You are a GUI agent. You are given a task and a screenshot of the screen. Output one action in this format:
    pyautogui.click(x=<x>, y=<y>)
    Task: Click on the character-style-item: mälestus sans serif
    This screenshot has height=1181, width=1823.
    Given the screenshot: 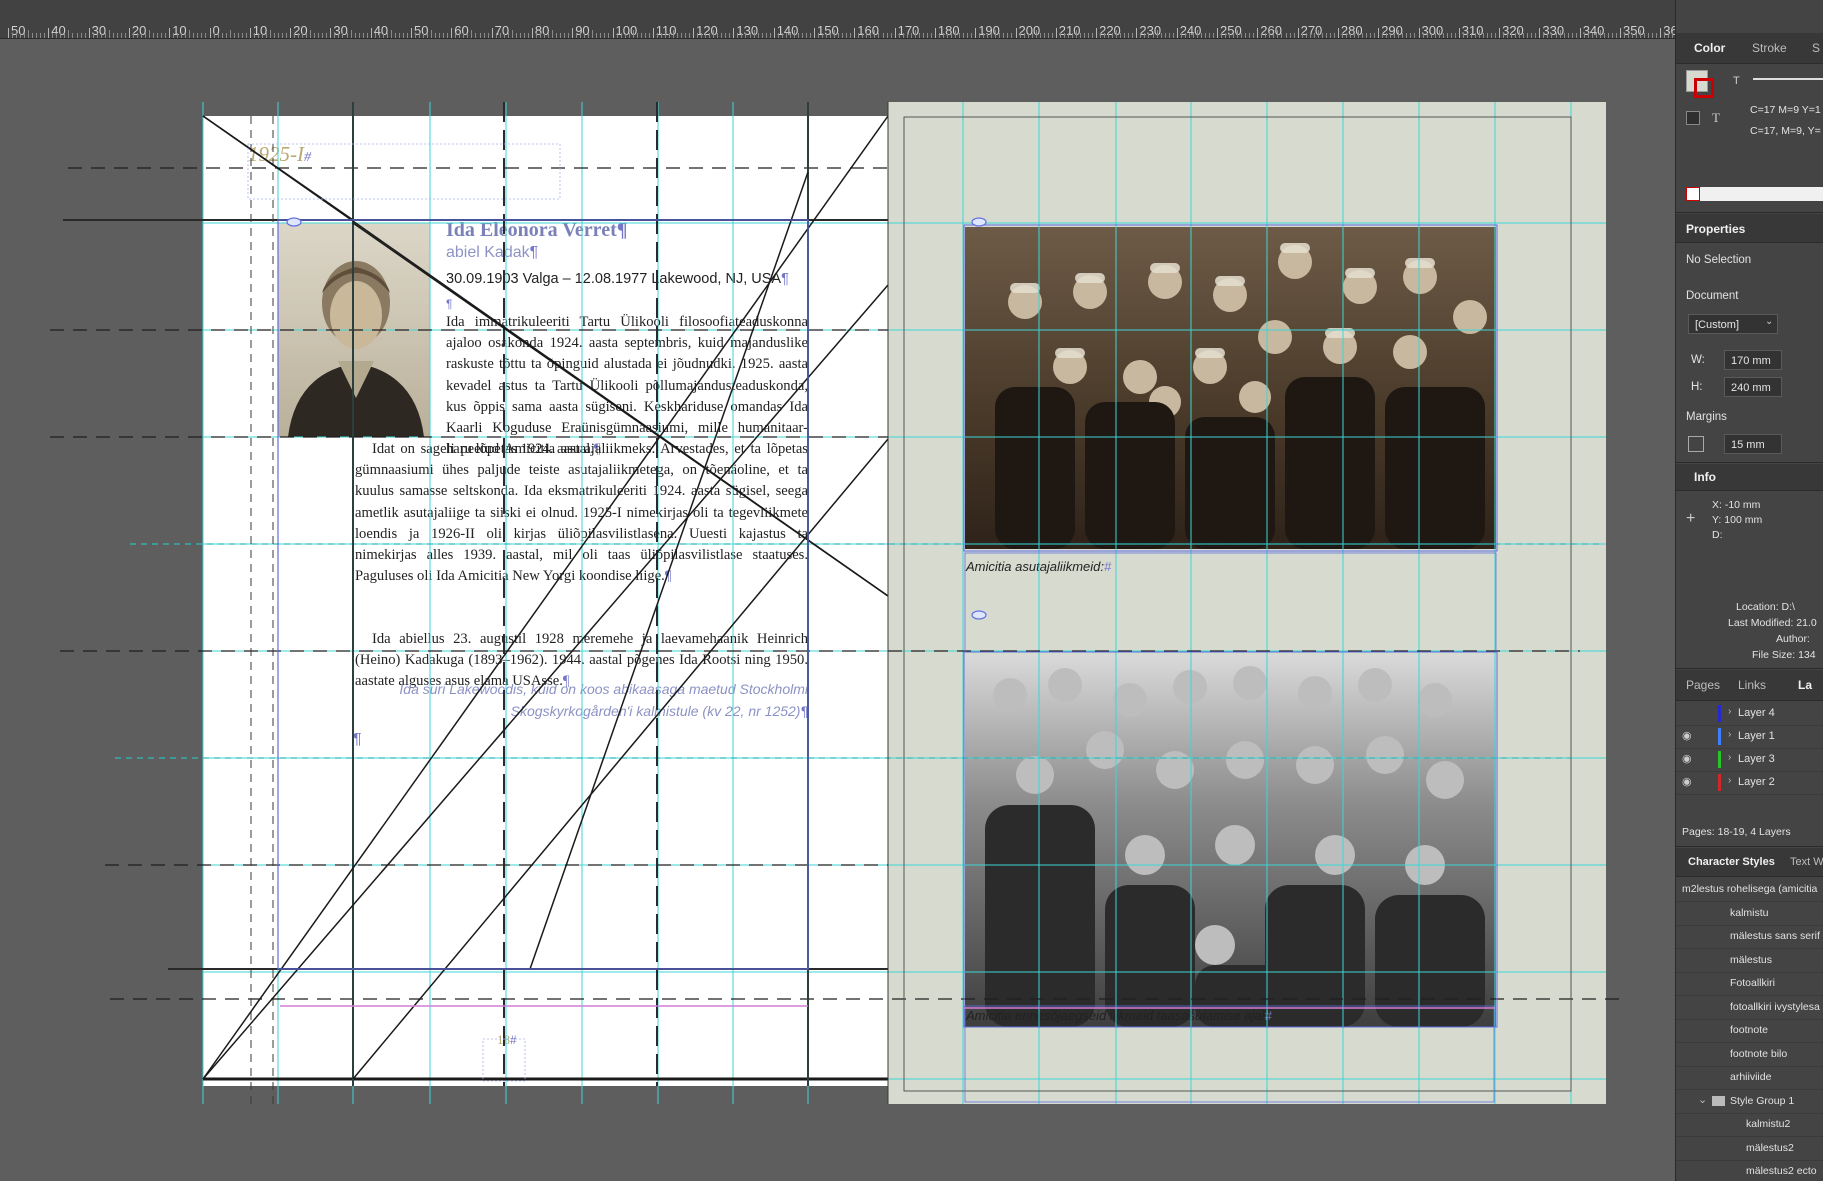 What is the action you would take?
    pyautogui.click(x=1749, y=937)
    